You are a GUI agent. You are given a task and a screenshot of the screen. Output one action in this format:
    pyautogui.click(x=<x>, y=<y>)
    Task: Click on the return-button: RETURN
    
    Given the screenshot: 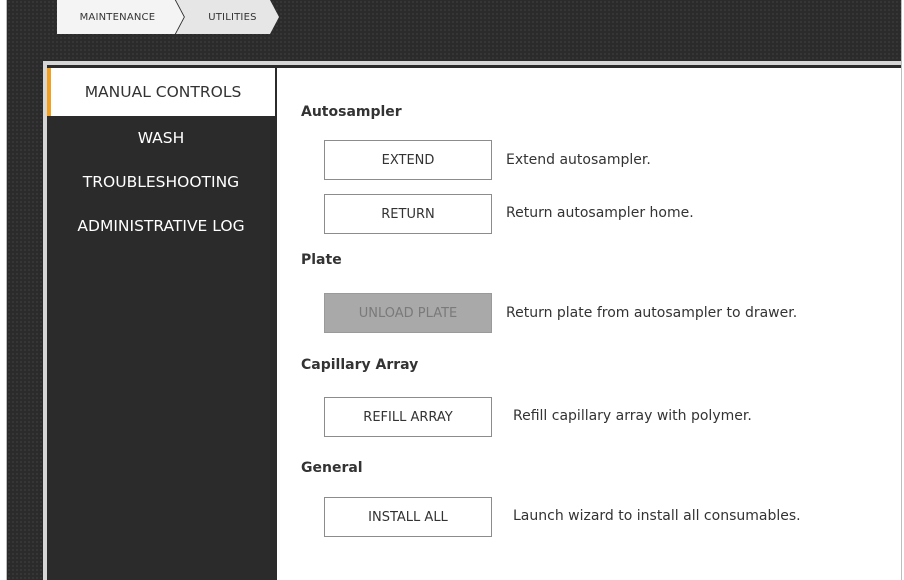 What is the action you would take?
    pyautogui.click(x=408, y=214)
    